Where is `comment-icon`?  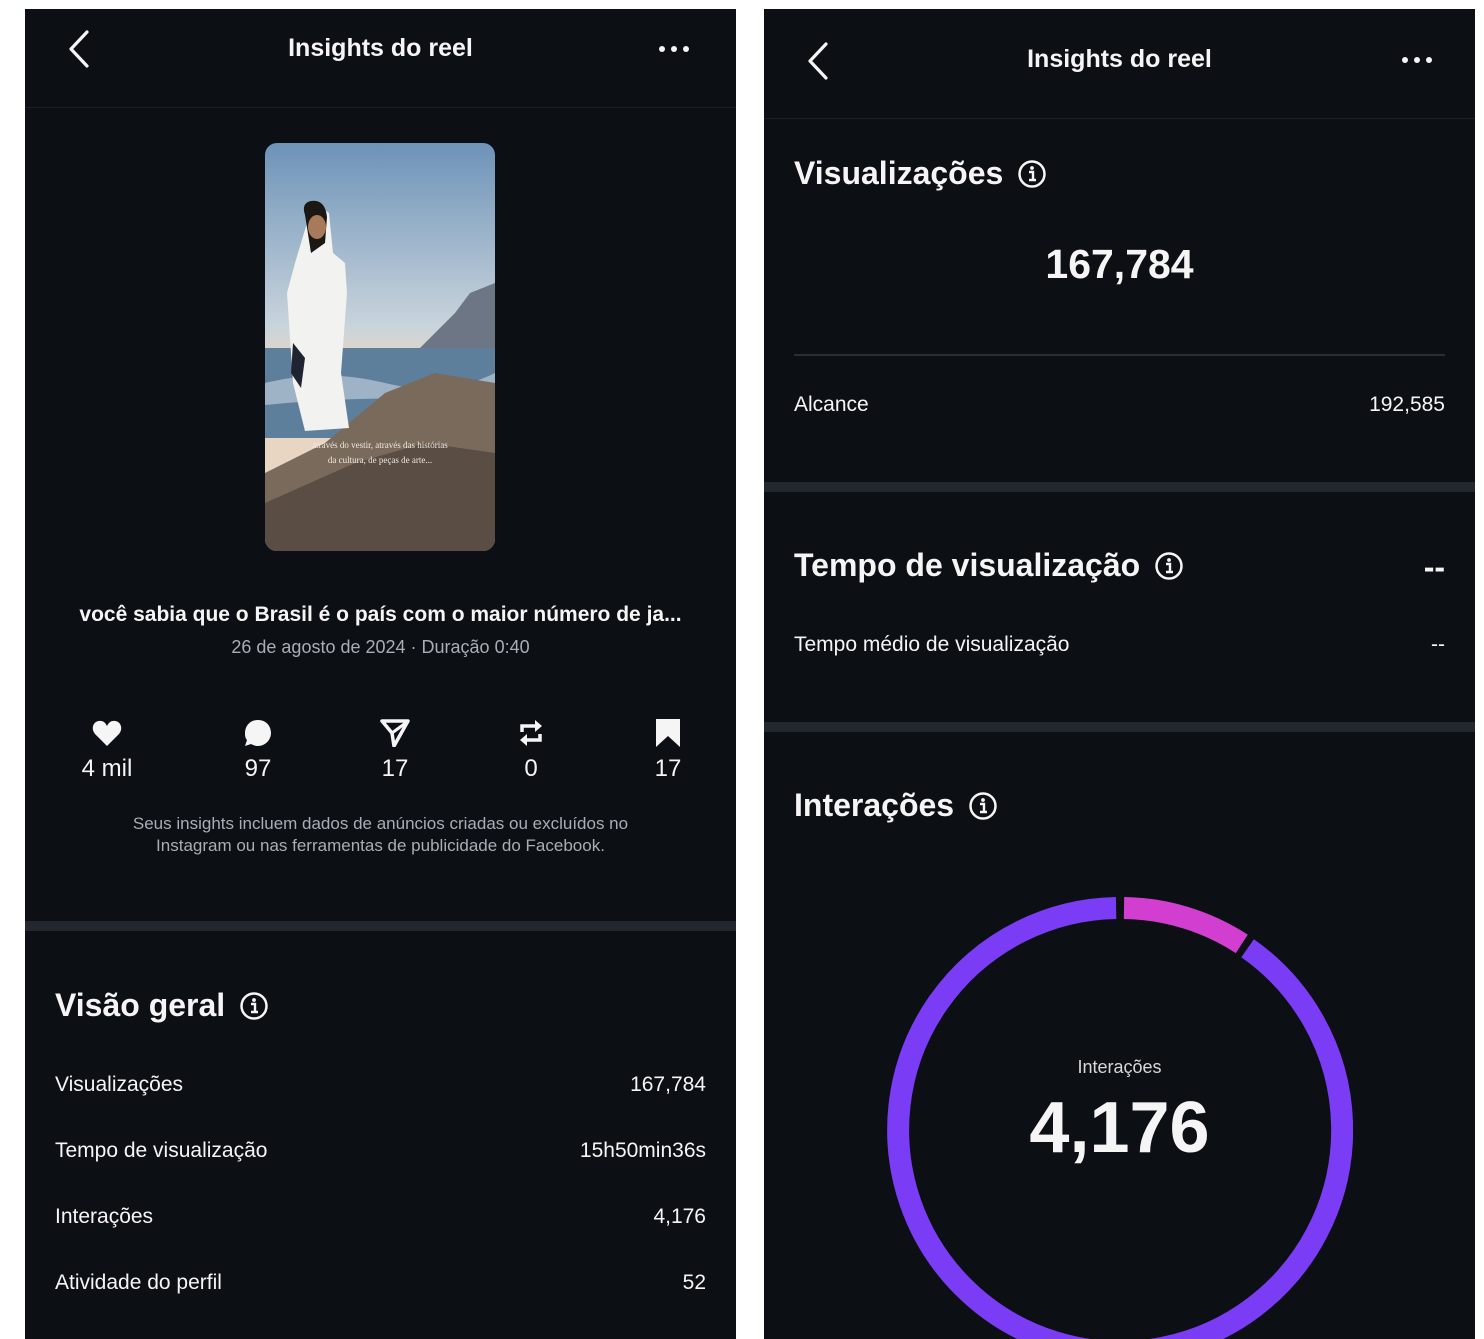
comment-icon is located at coordinates (258, 733).